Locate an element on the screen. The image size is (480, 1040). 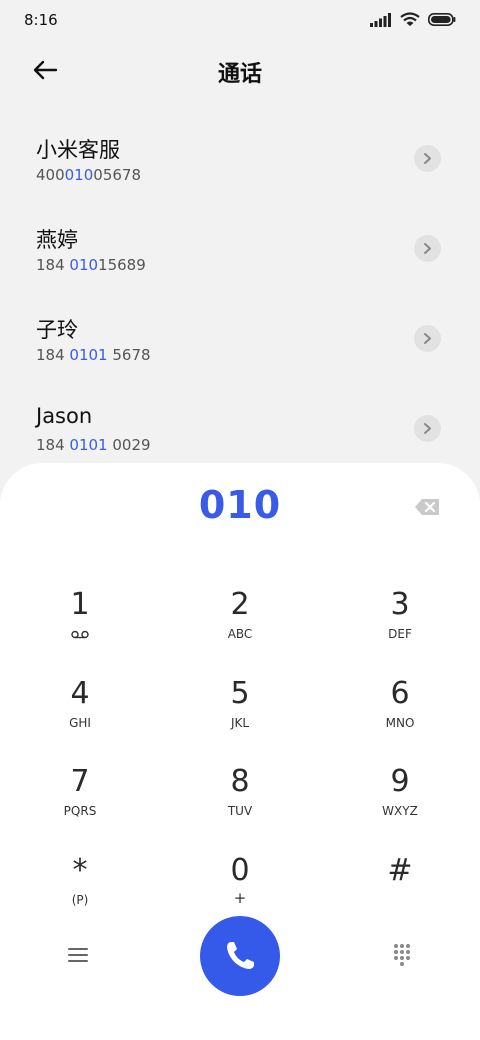
key-digit: * is located at coordinates (80, 870).